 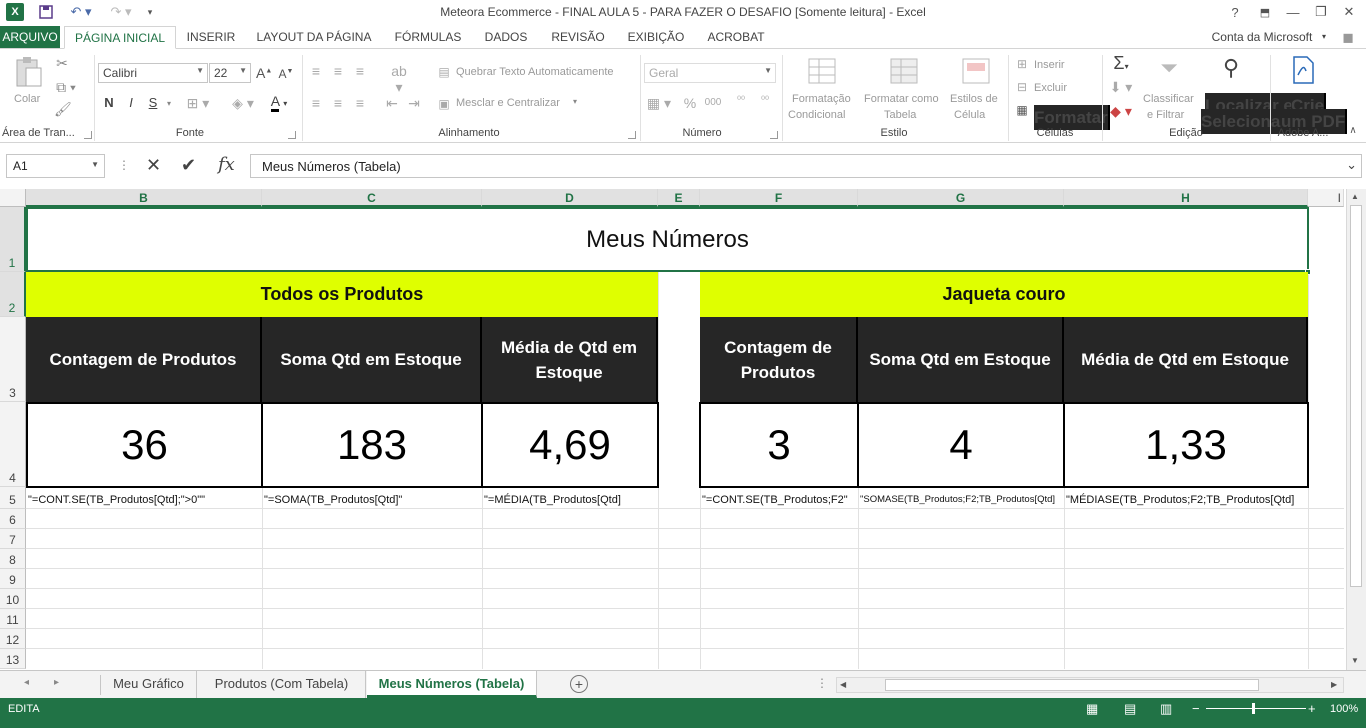 I want to click on font-name-combo: Calibri ▼, so click(x=153, y=73).